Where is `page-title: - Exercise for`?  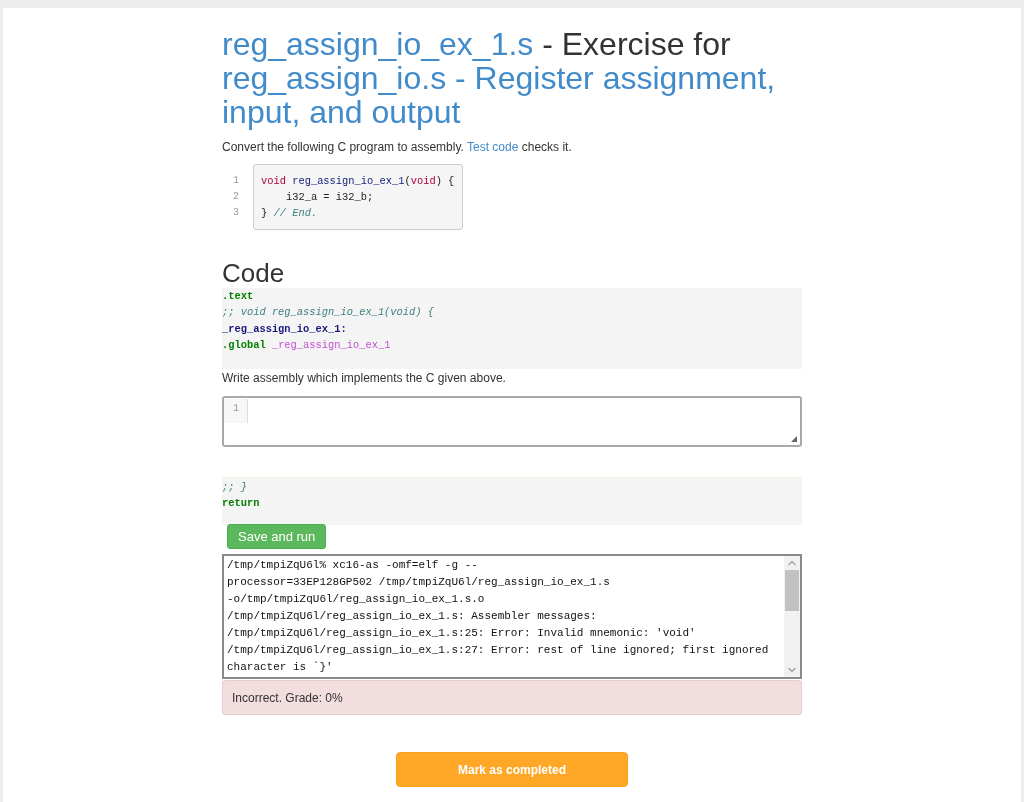 page-title: - Exercise for is located at coordinates (636, 44).